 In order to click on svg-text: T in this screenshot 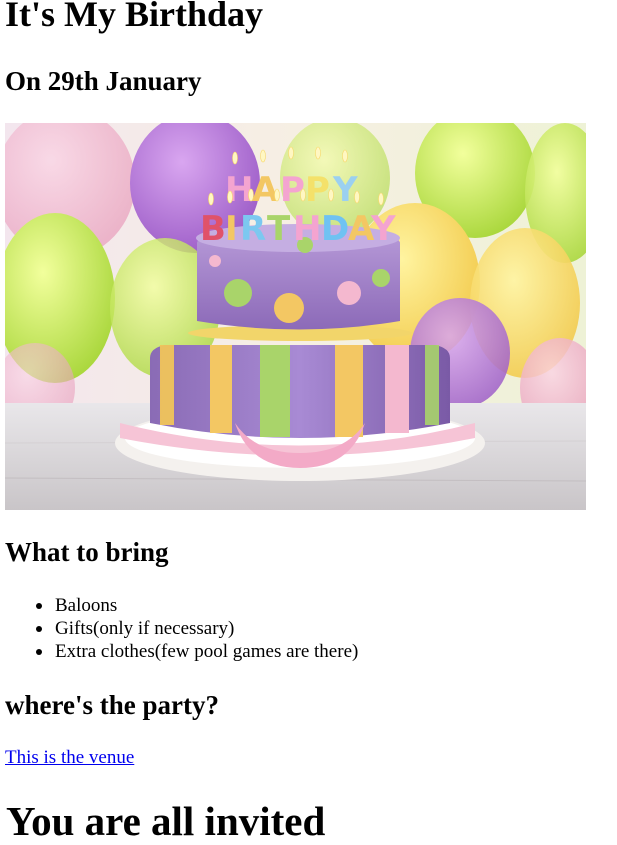, I will do `click(279, 229)`.